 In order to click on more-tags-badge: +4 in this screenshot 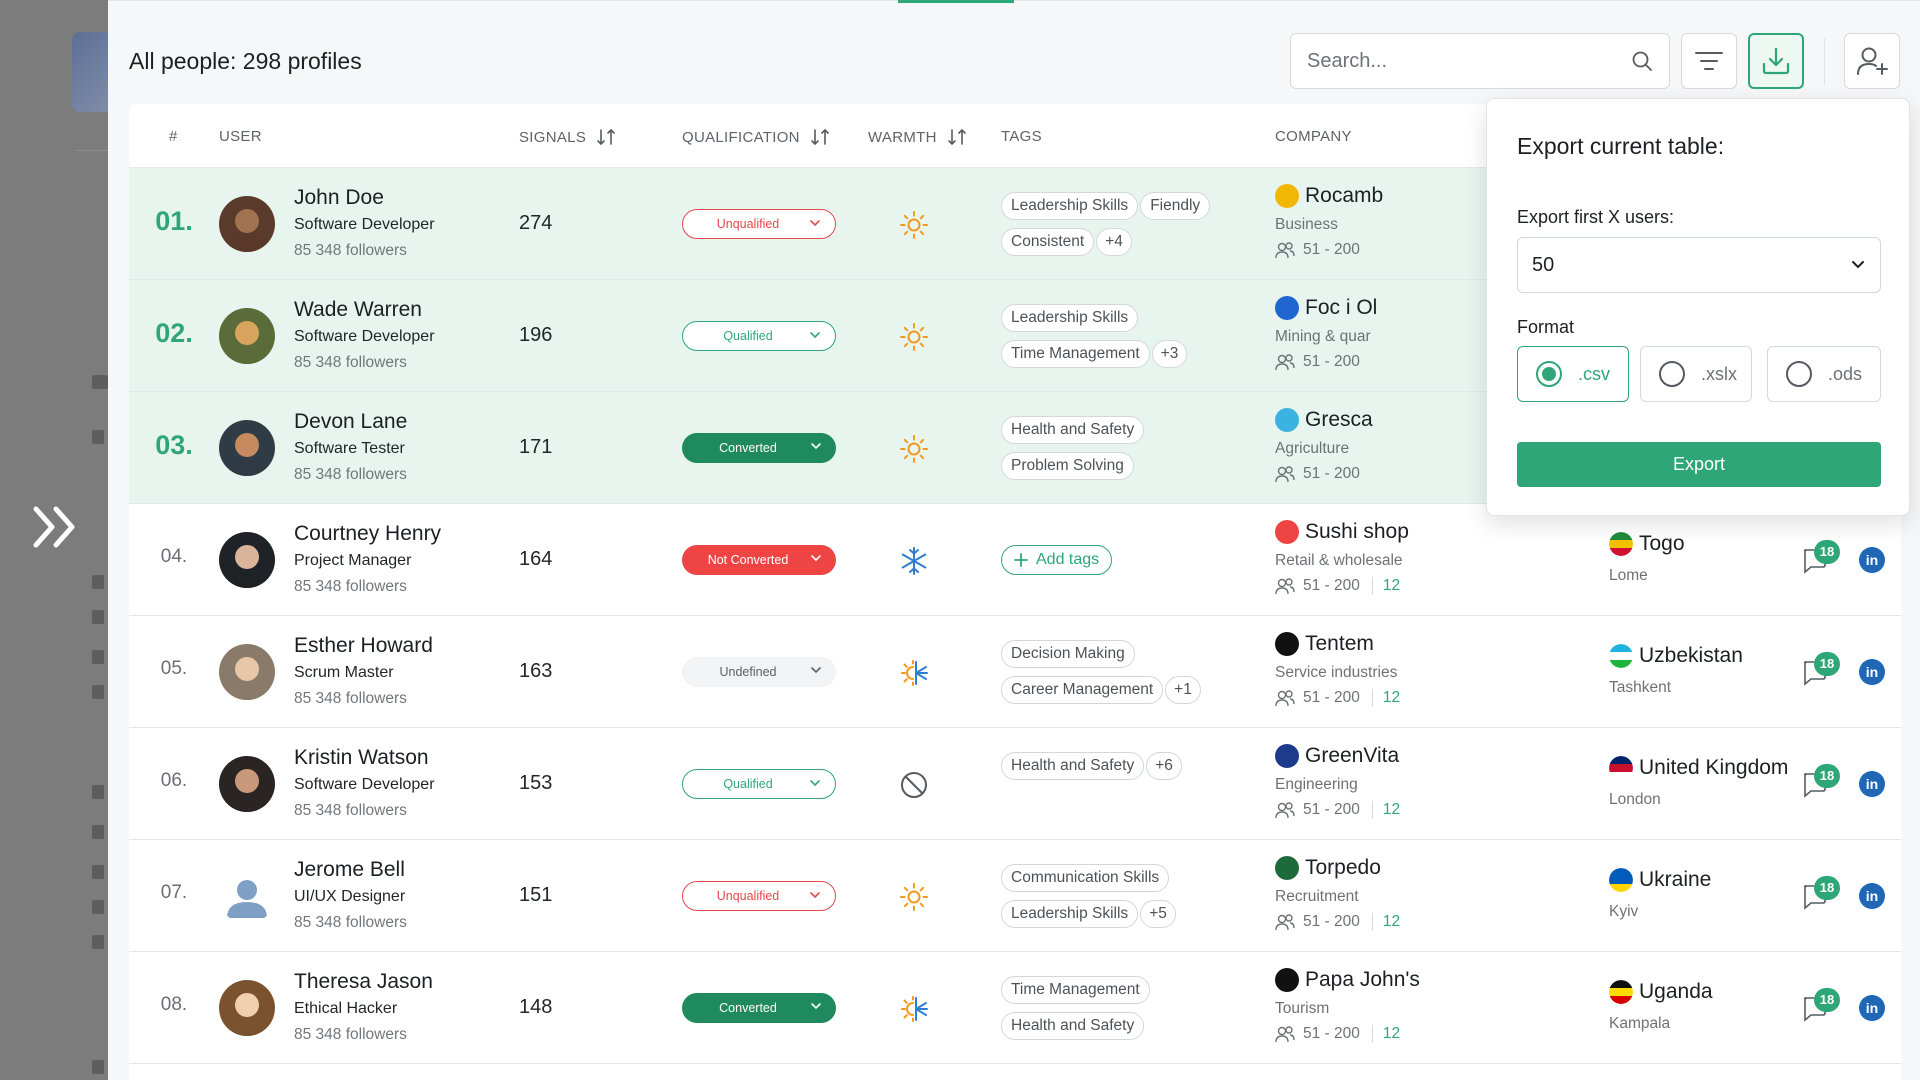, I will do `click(1114, 242)`.